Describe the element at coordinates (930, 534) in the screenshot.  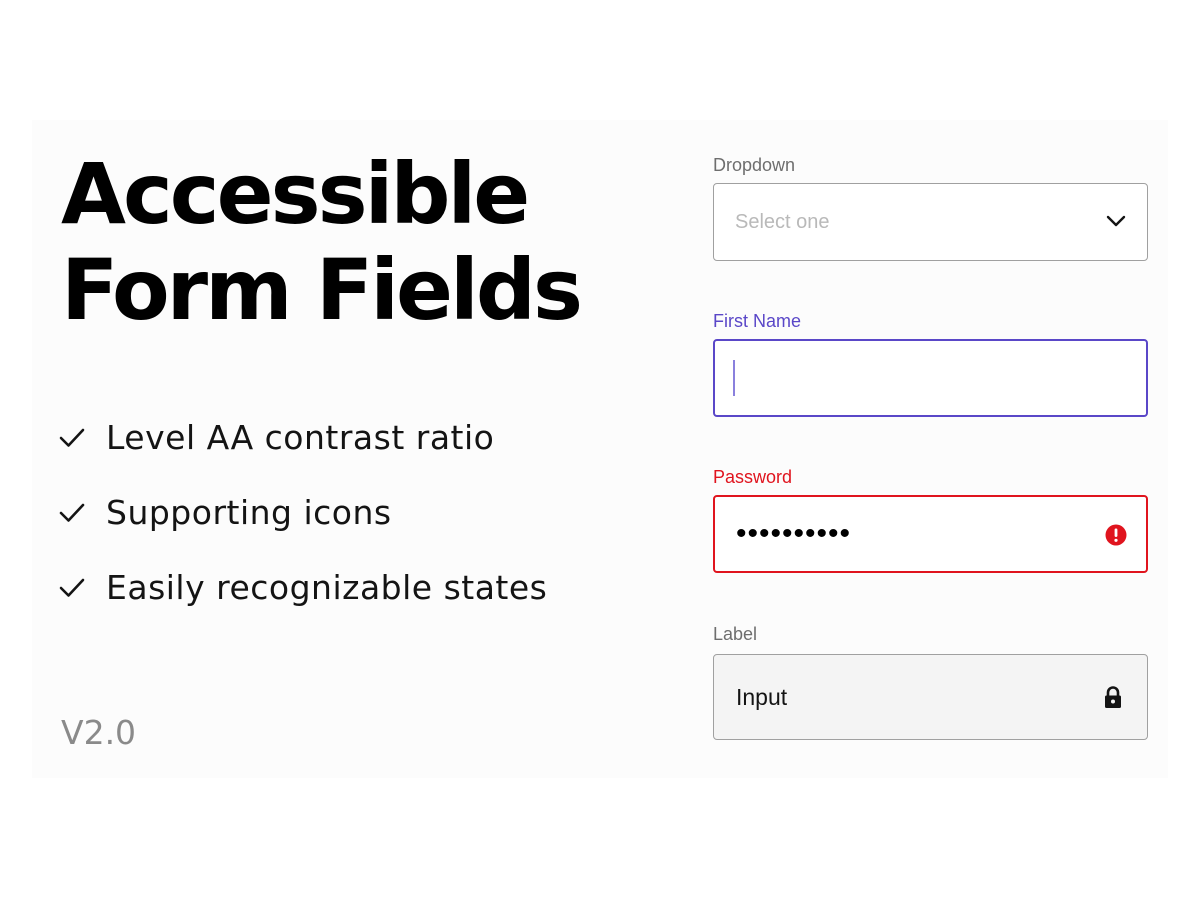
I see `password-input: ••••••••••` at that location.